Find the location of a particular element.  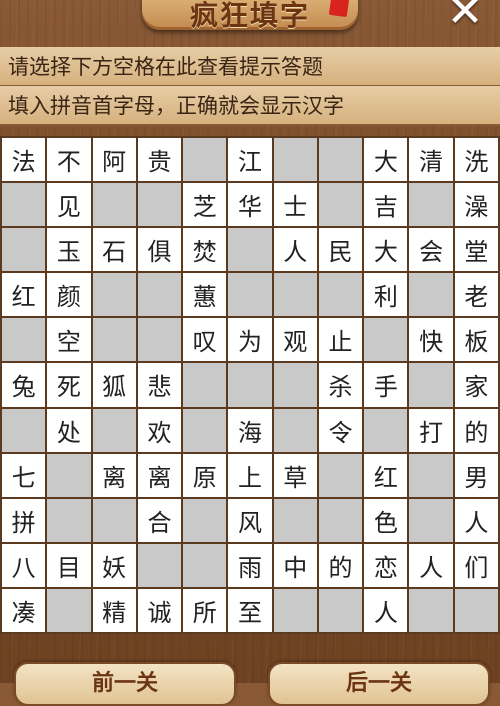

grid-cell: 士 is located at coordinates (295, 205).